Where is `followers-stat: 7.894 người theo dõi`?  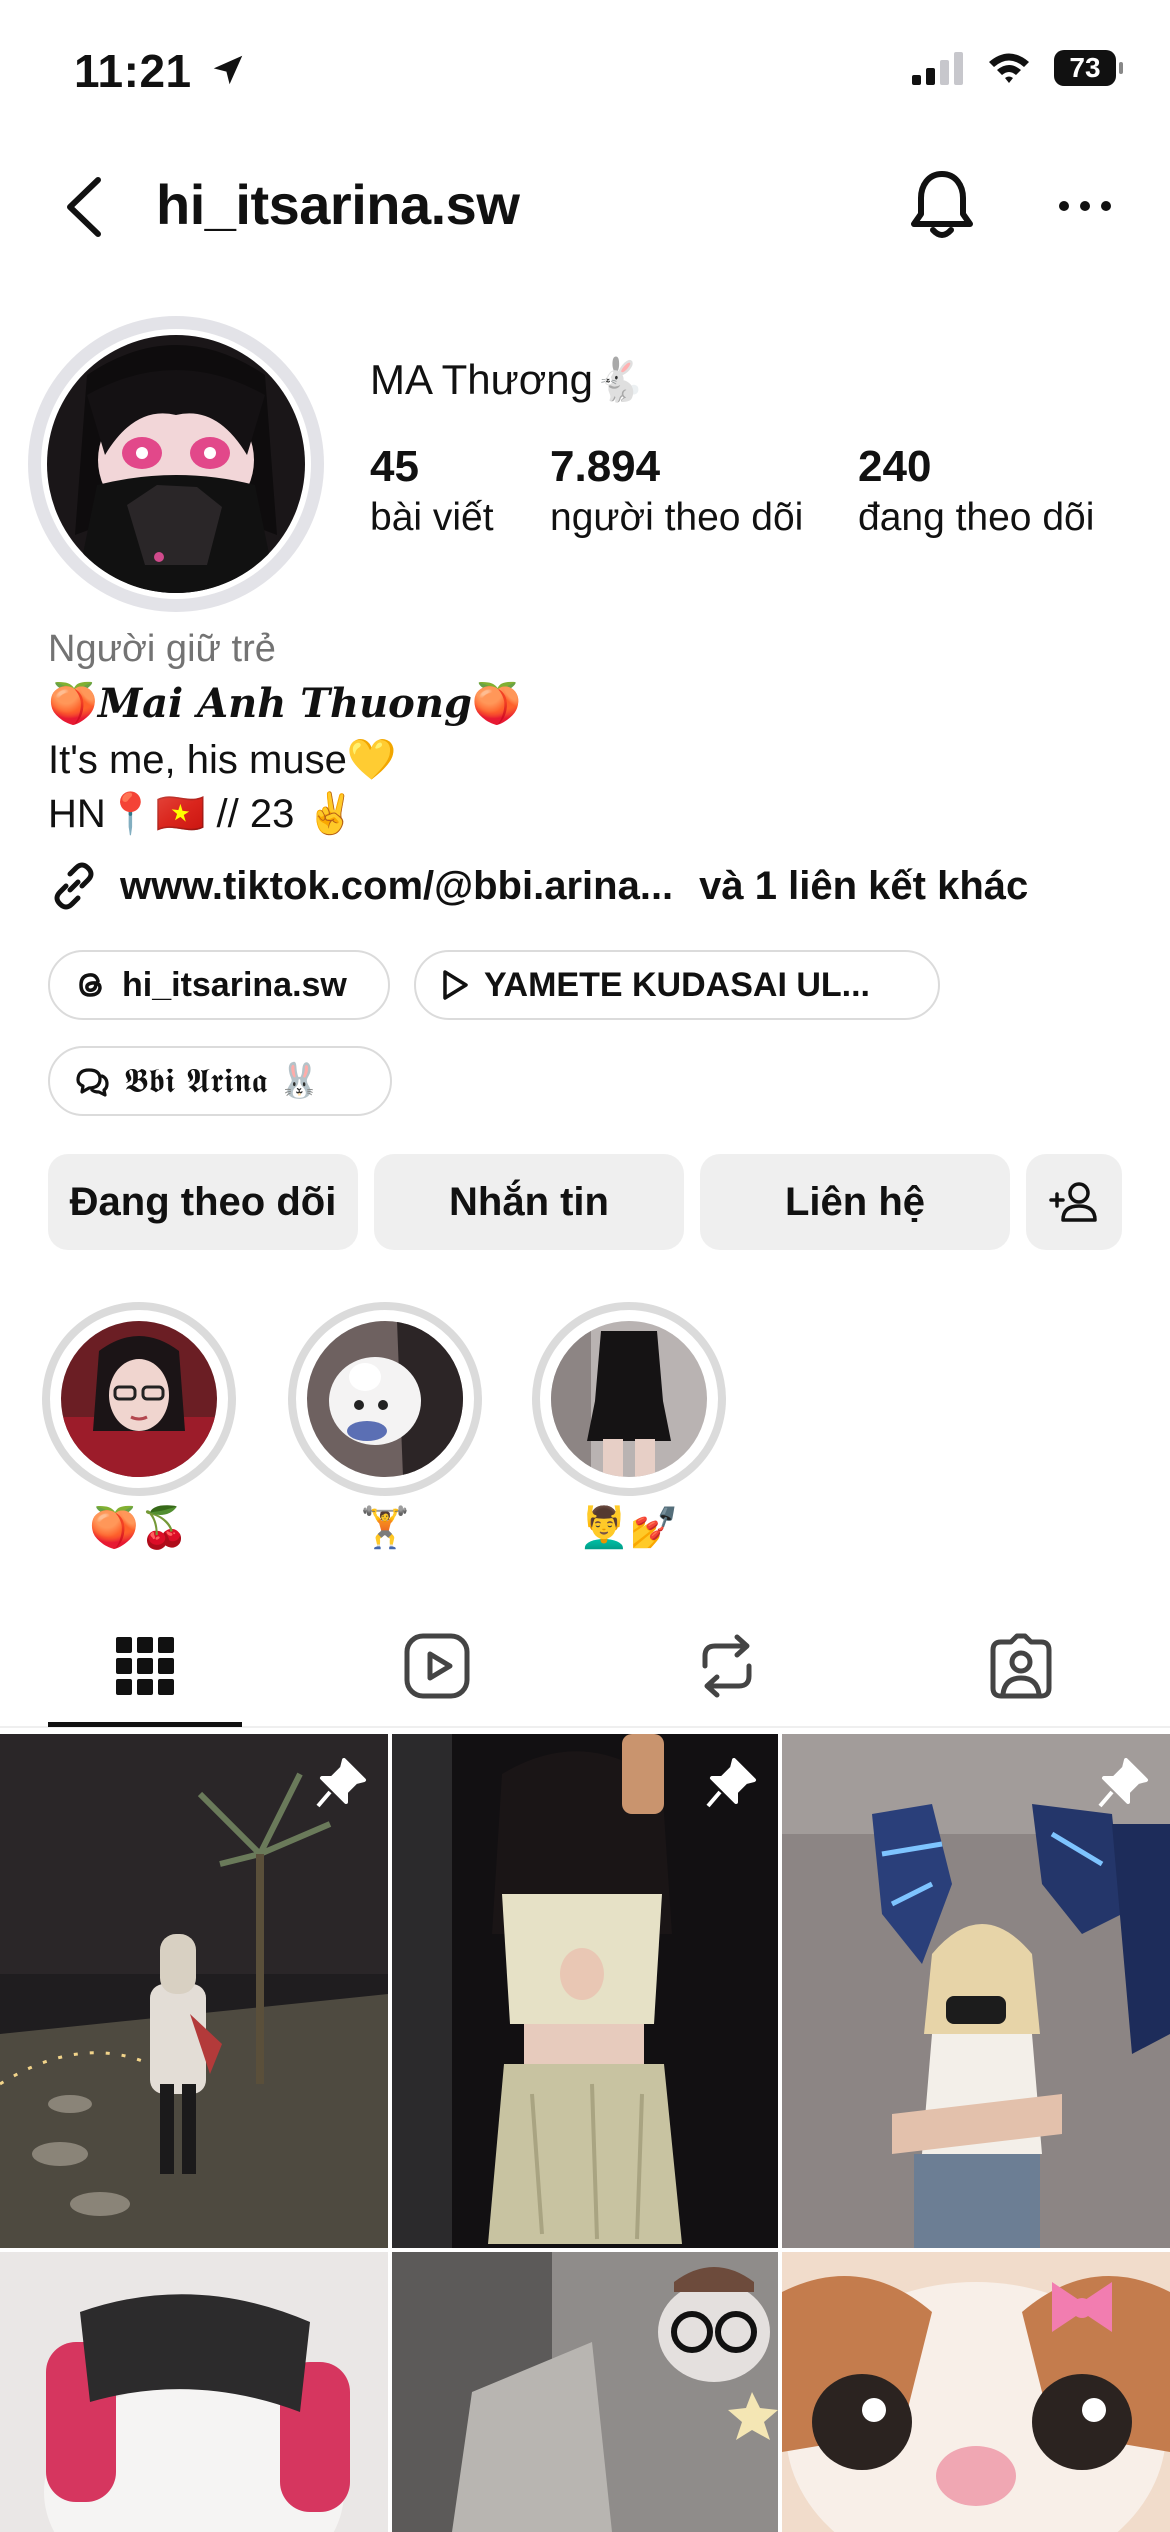 followers-stat: 7.894 người theo dõi is located at coordinates (676, 491).